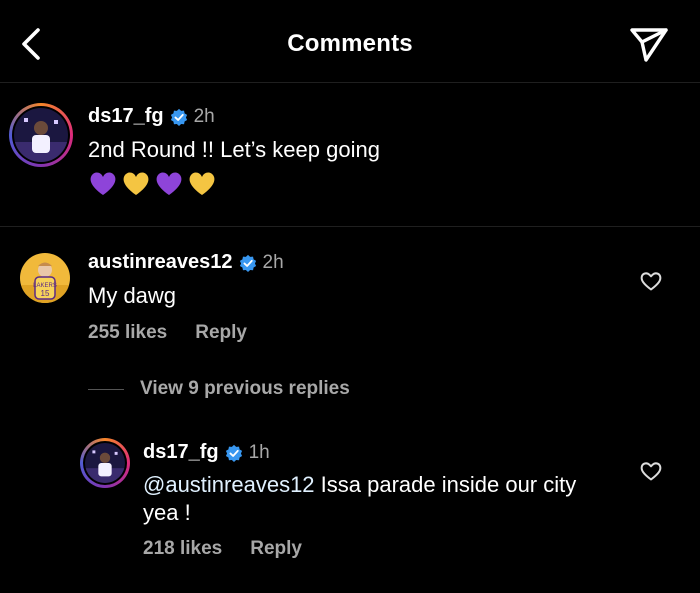 The image size is (700, 593). Describe the element at coordinates (167, 512) in the screenshot. I see `reply-text-line-2: yea !` at that location.